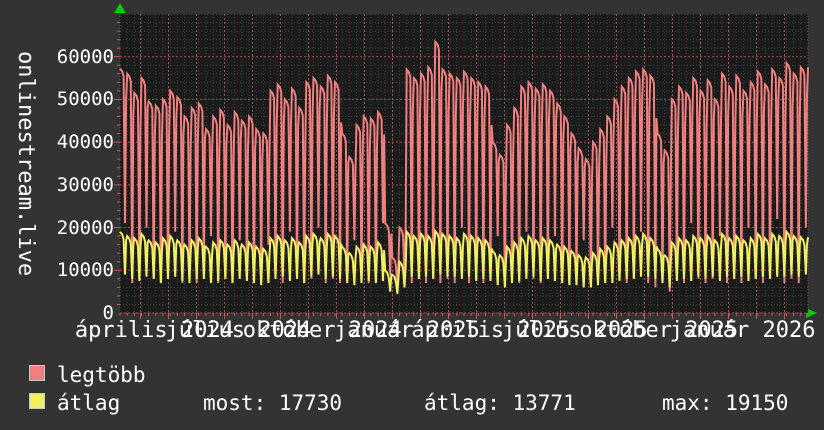 This screenshot has width=824, height=430. What do you see at coordinates (273, 403) in the screenshot?
I see `stat-most: most: 17730` at bounding box center [273, 403].